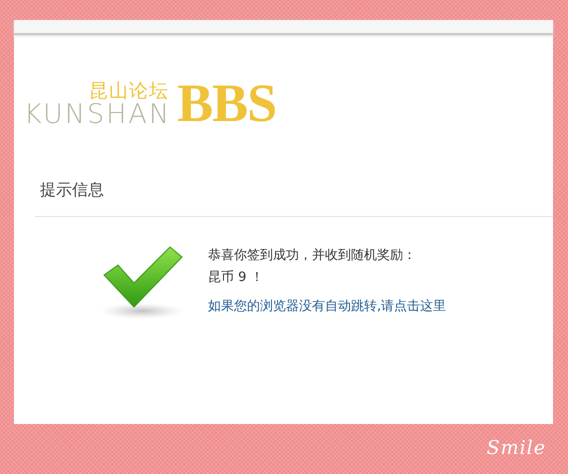 The image size is (568, 474). I want to click on logo-chinese-text: 昆山论坛, so click(129, 91).